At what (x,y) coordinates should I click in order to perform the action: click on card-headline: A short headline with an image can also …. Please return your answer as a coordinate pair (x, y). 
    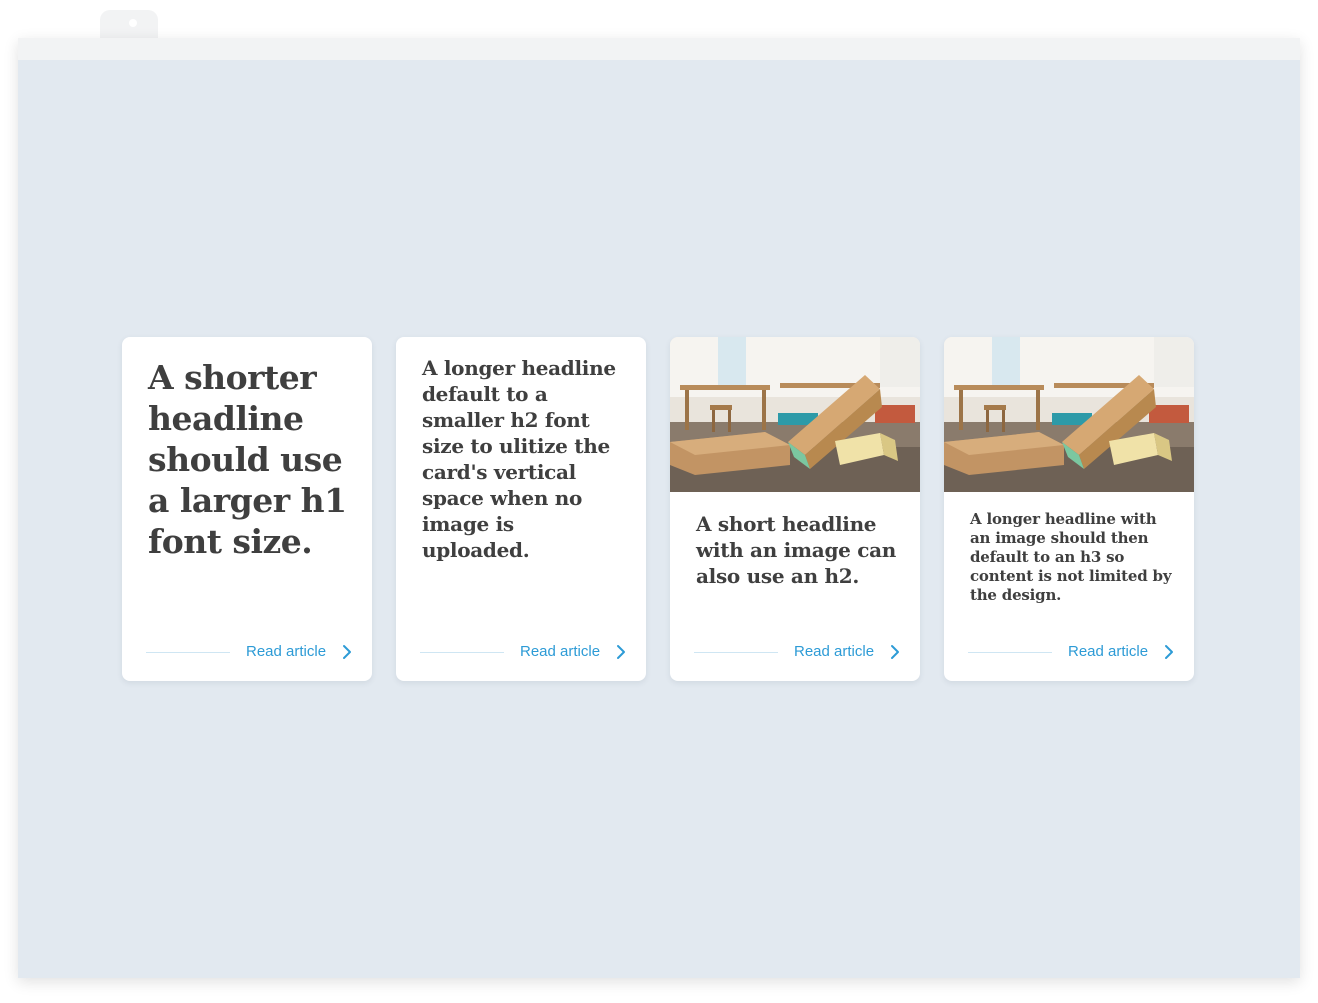
    Looking at the image, I should click on (796, 550).